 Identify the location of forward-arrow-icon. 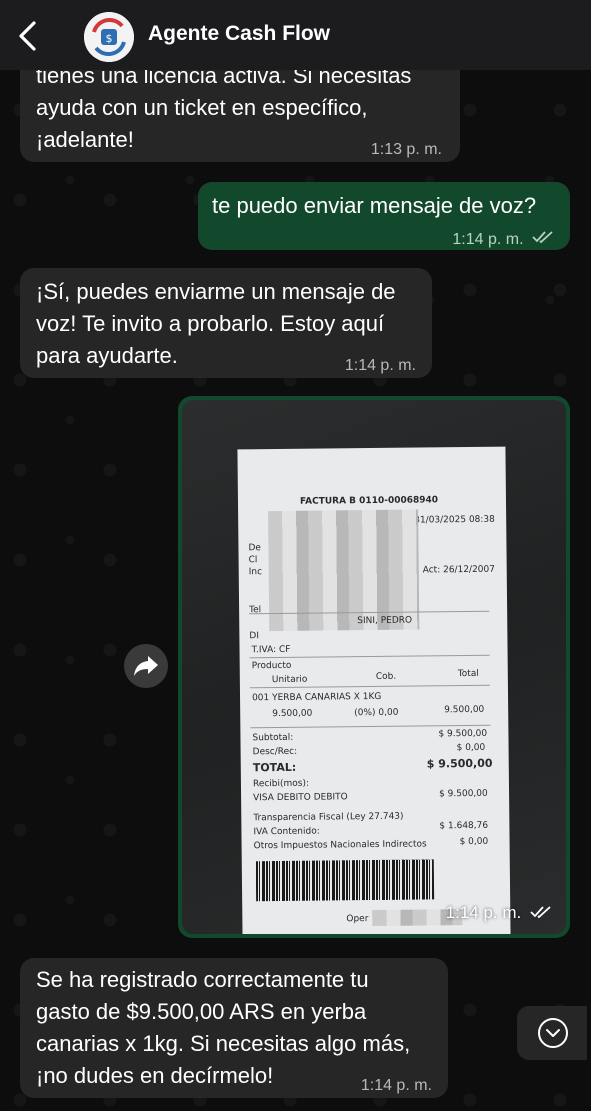
(146, 666).